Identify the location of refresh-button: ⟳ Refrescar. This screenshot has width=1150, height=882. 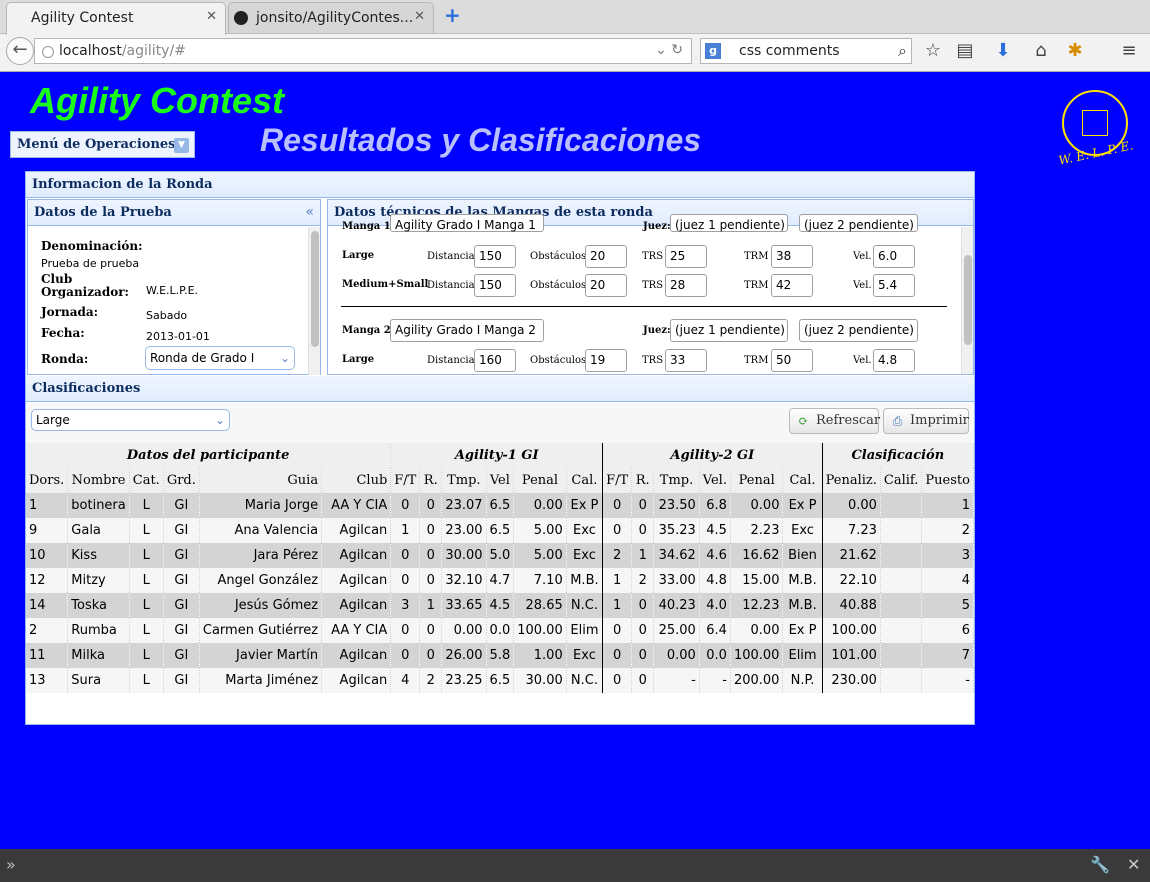
(834, 421).